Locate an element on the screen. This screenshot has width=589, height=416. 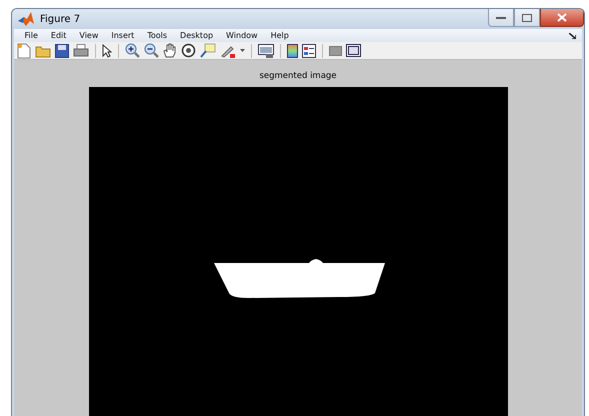
caret-icon is located at coordinates (242, 50).